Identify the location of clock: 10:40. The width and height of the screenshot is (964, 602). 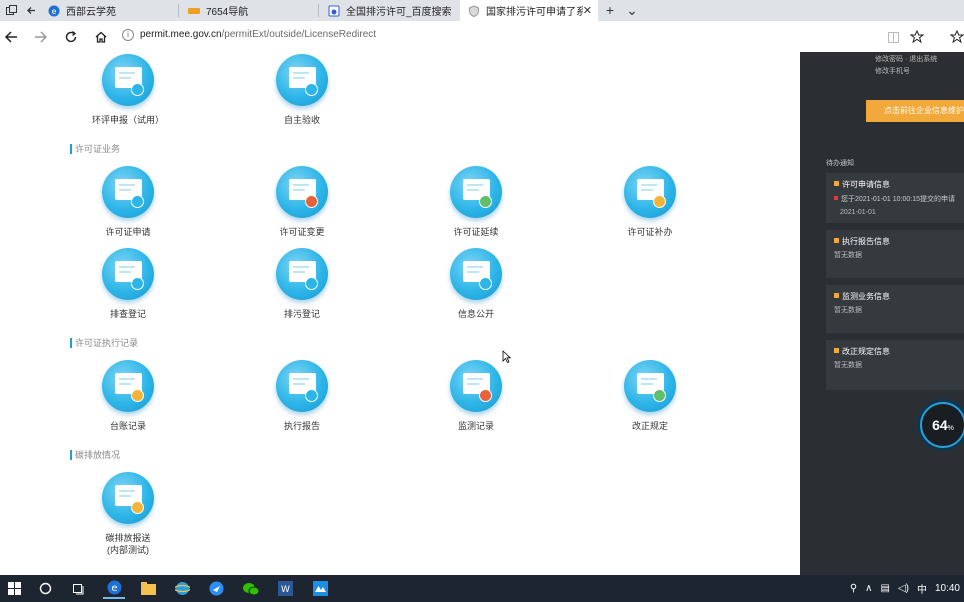
(947, 588).